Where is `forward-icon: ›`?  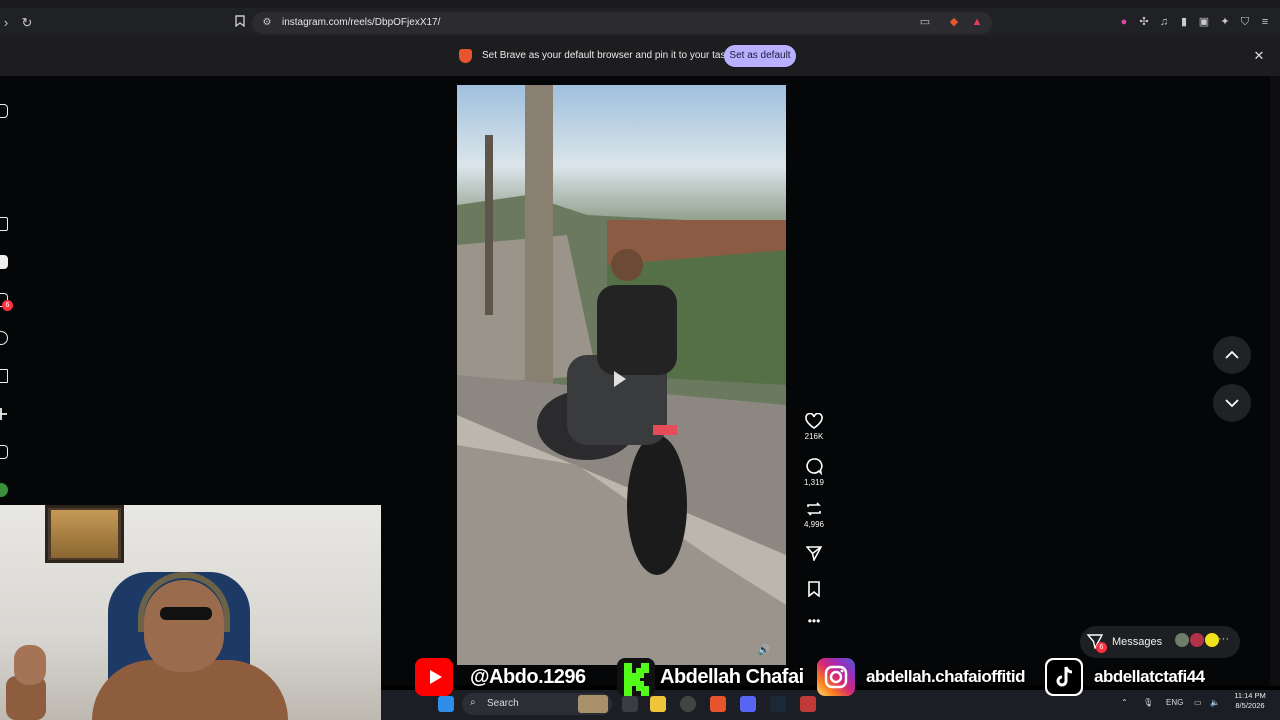
forward-icon: › is located at coordinates (8, 23).